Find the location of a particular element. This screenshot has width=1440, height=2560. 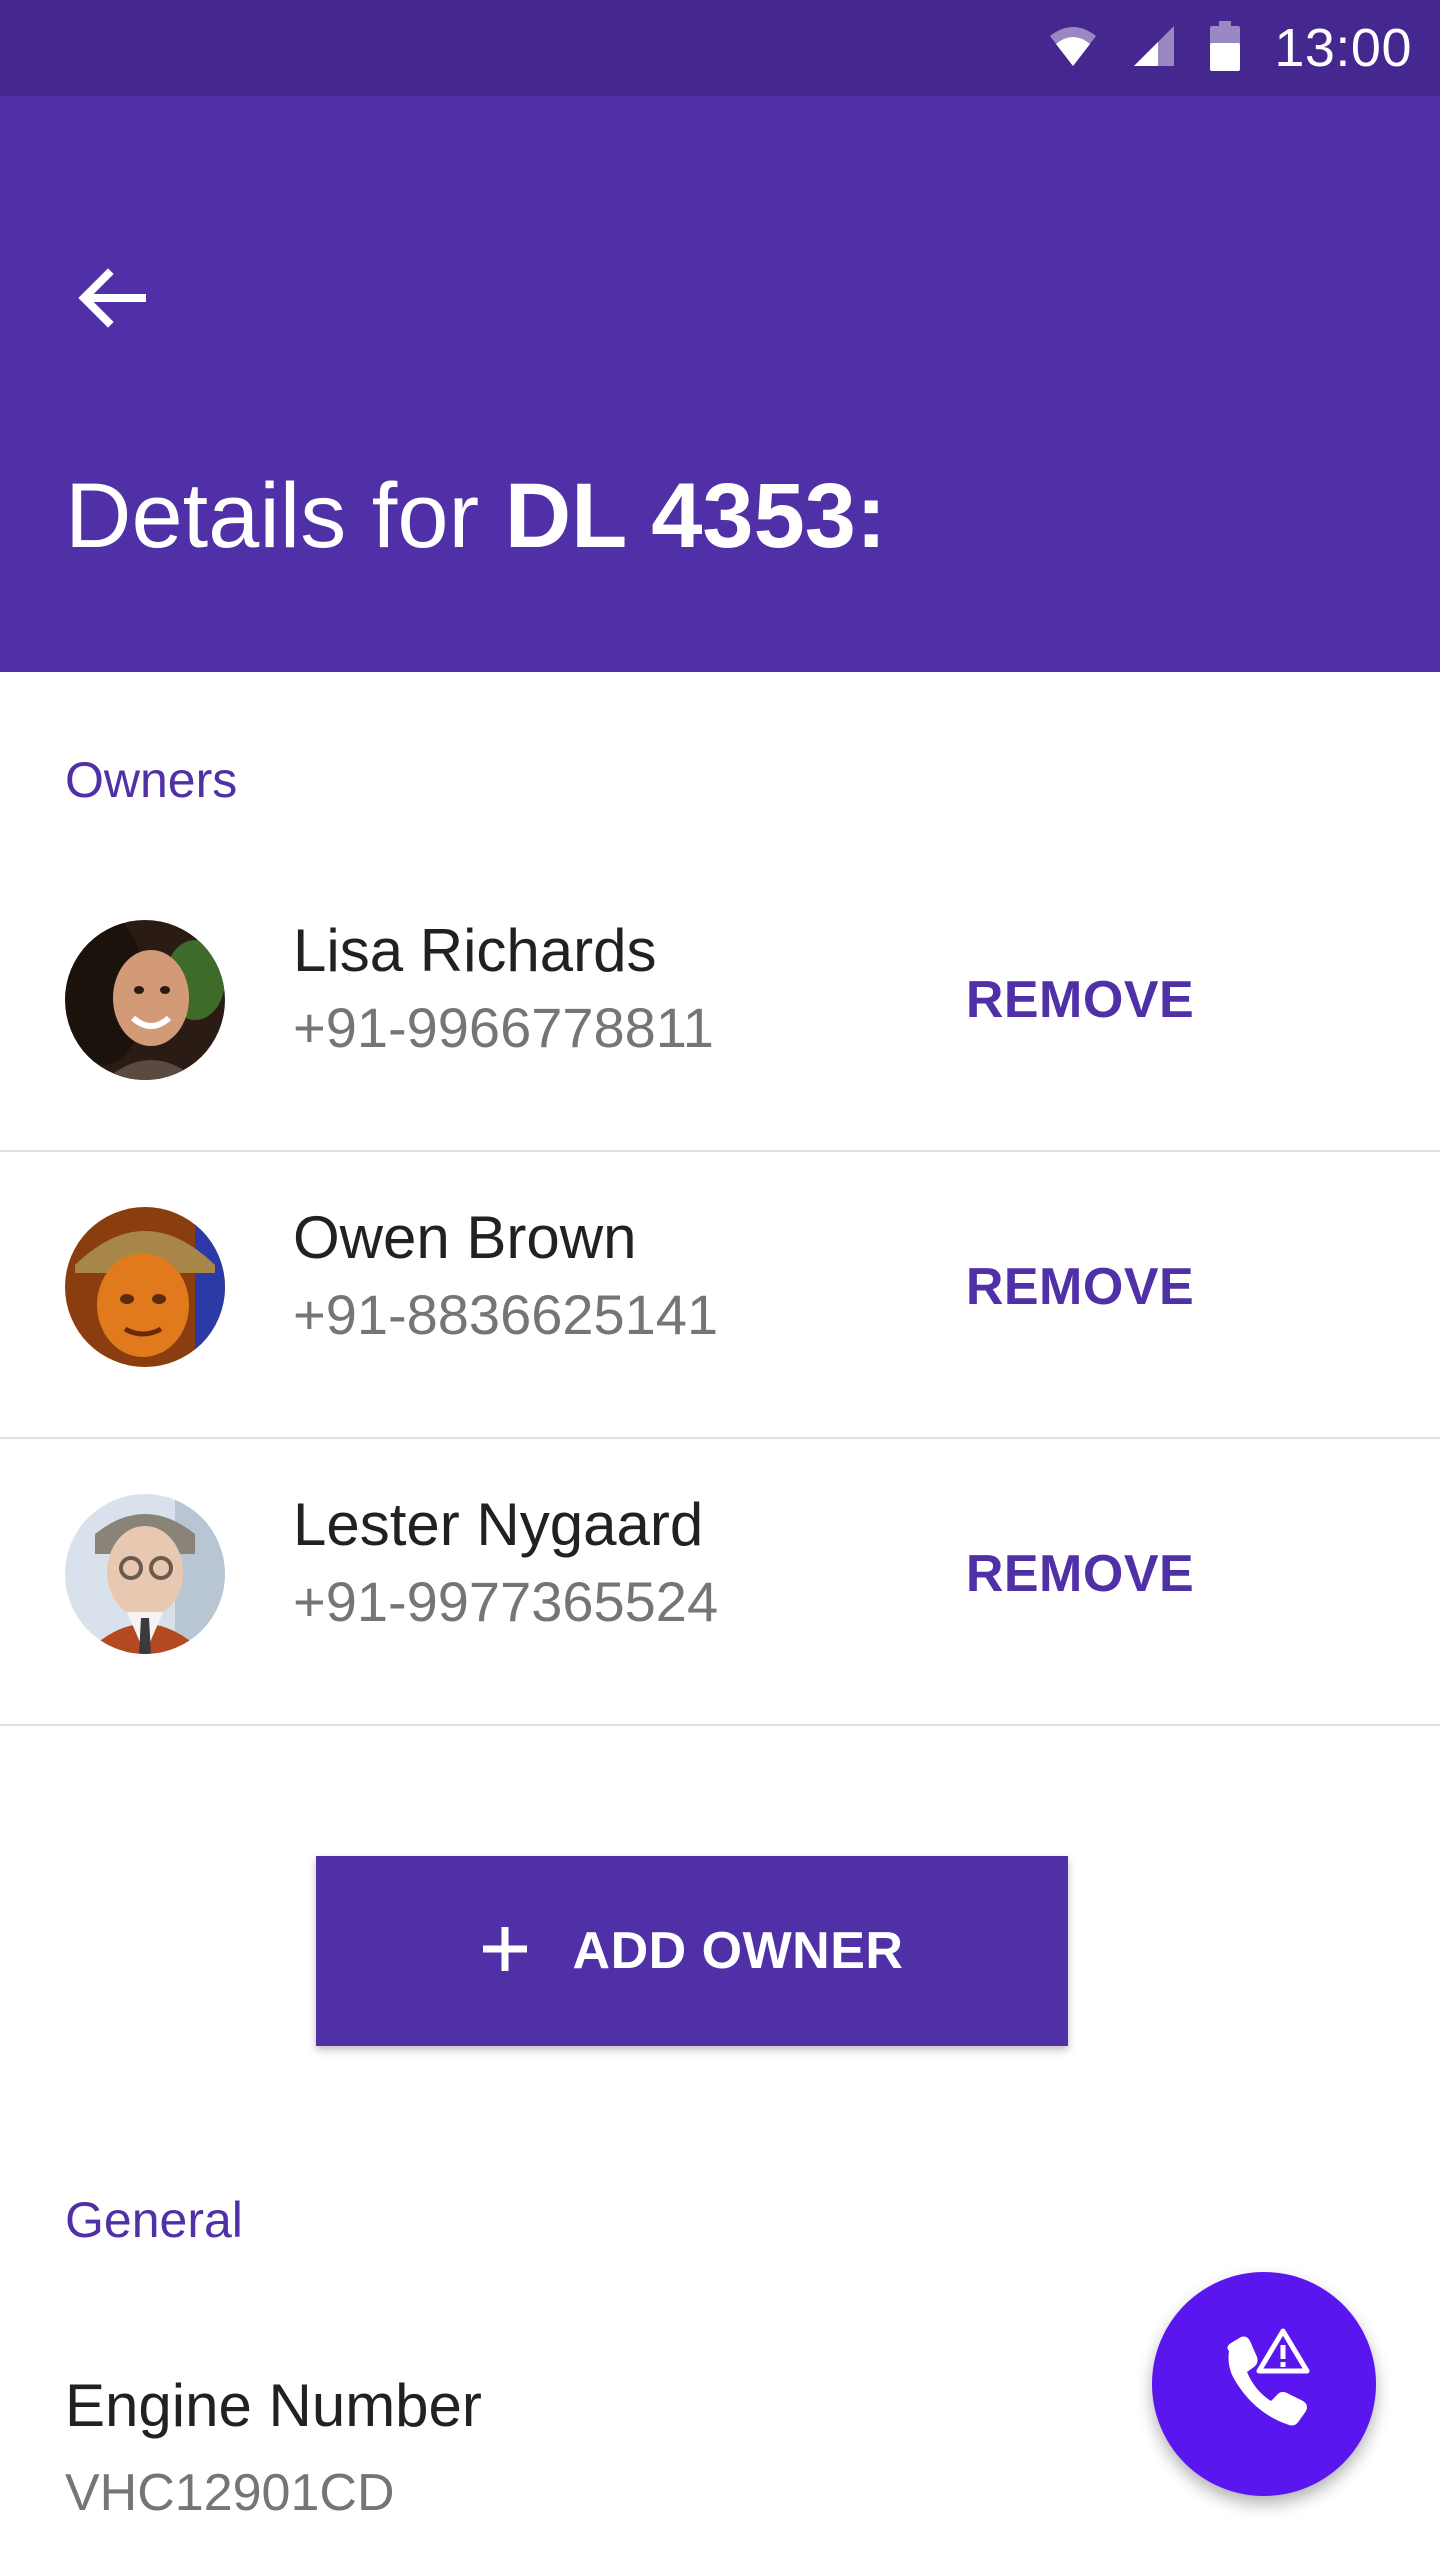

phone-alert-icon is located at coordinates (1264, 2384).